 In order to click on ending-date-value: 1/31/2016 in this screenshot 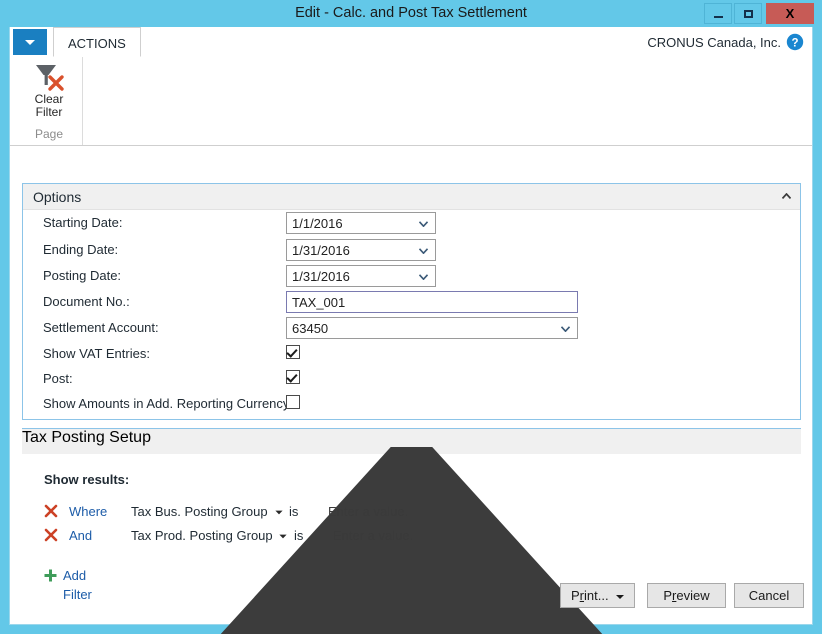, I will do `click(321, 250)`.